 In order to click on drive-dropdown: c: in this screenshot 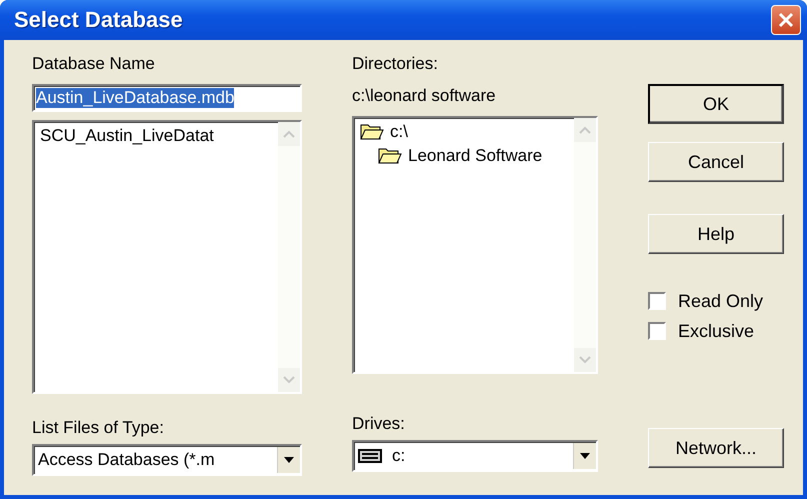, I will do `click(475, 456)`.